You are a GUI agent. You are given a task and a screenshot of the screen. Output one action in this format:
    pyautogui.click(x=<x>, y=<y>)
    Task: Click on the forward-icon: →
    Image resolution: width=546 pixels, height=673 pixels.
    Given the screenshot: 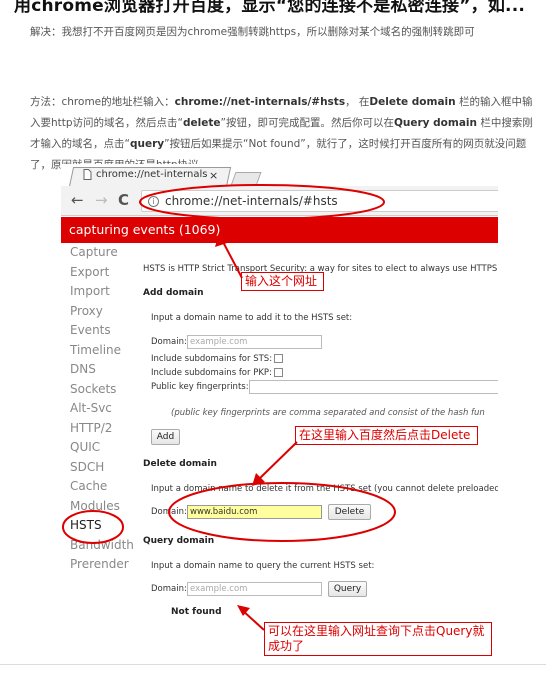 What is the action you would take?
    pyautogui.click(x=101, y=200)
    